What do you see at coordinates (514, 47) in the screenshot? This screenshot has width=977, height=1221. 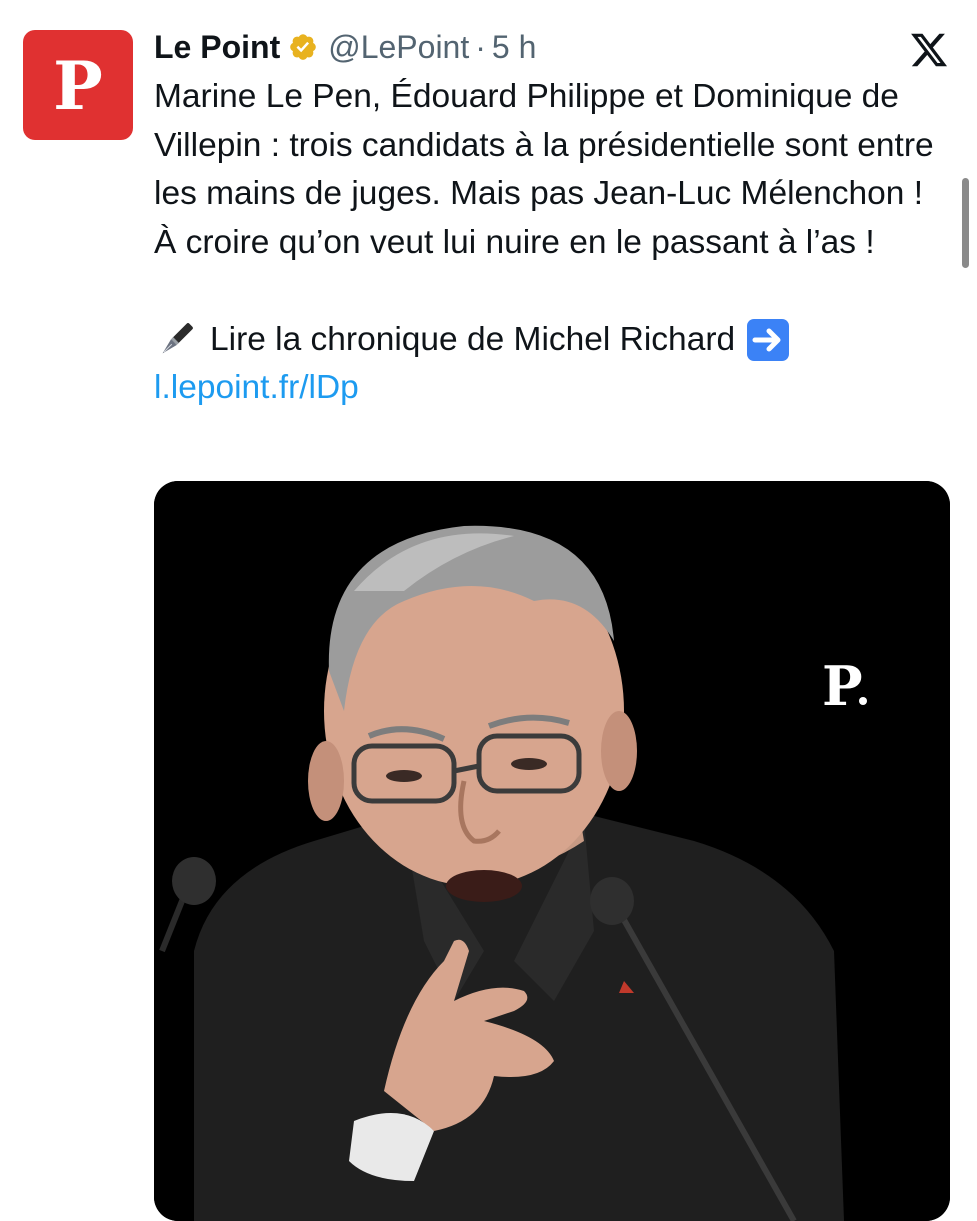 I see `timestamp: 5 h` at bounding box center [514, 47].